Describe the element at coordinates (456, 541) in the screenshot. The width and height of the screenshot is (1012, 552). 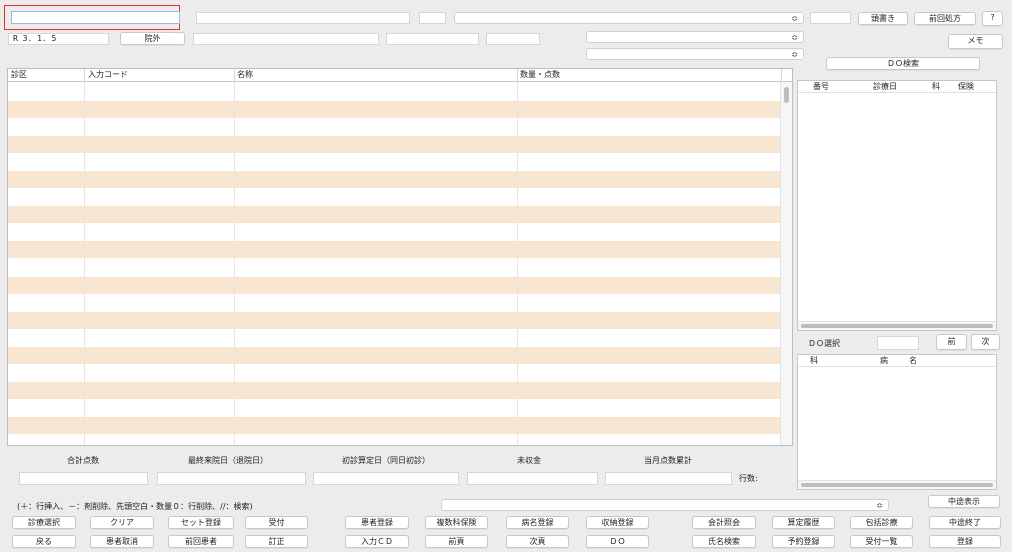
I see `function-button: 前頁` at that location.